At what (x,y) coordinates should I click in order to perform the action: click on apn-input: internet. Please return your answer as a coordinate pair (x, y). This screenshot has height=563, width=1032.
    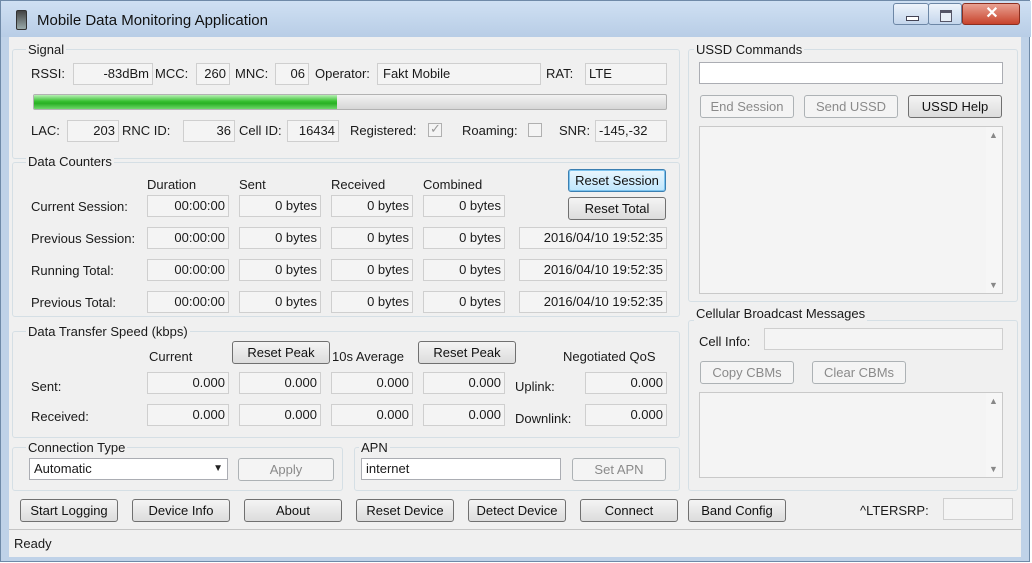
    Looking at the image, I should click on (461, 469).